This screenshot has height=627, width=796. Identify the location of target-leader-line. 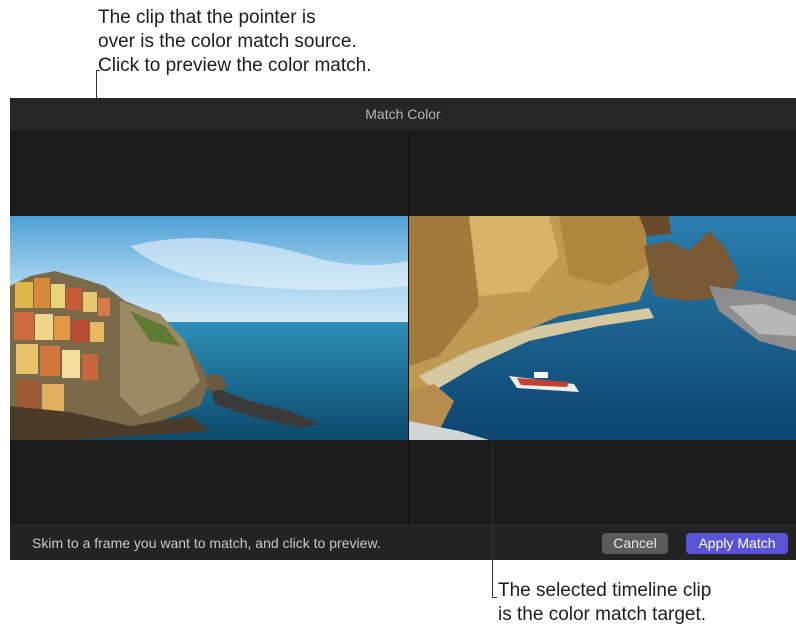
(492, 519).